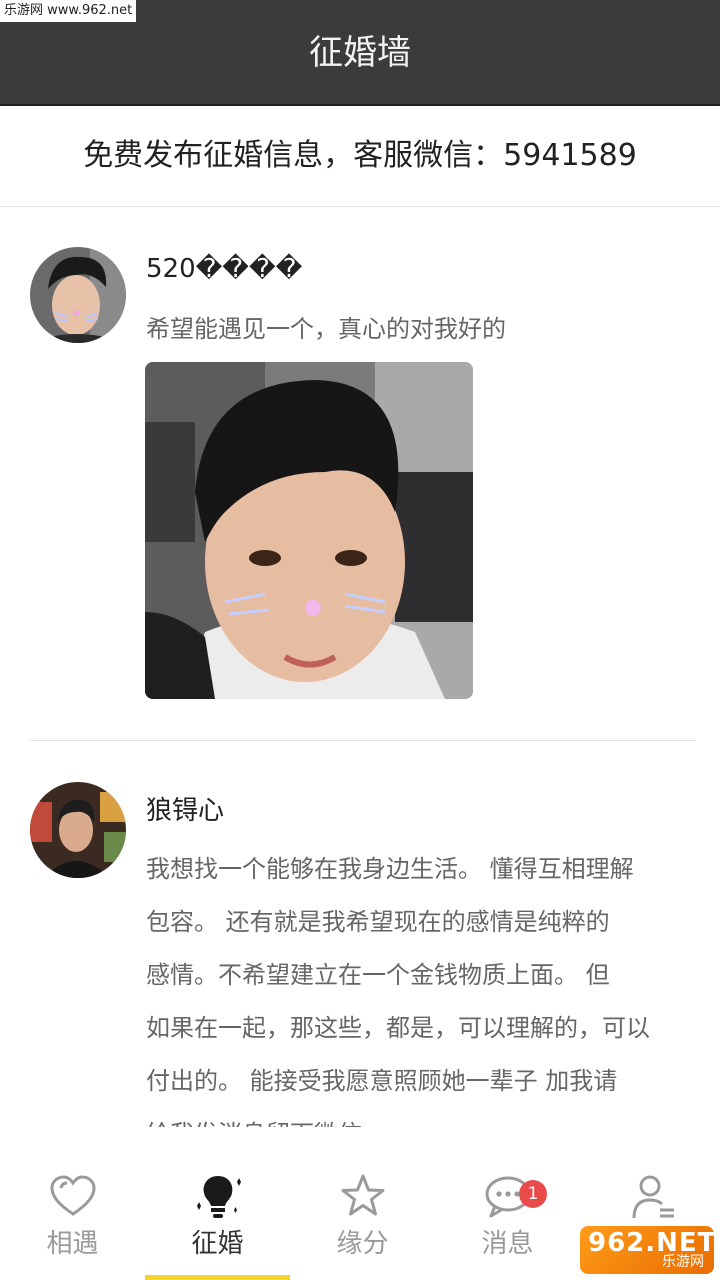  What do you see at coordinates (309, 530) in the screenshot?
I see `post-photo` at bounding box center [309, 530].